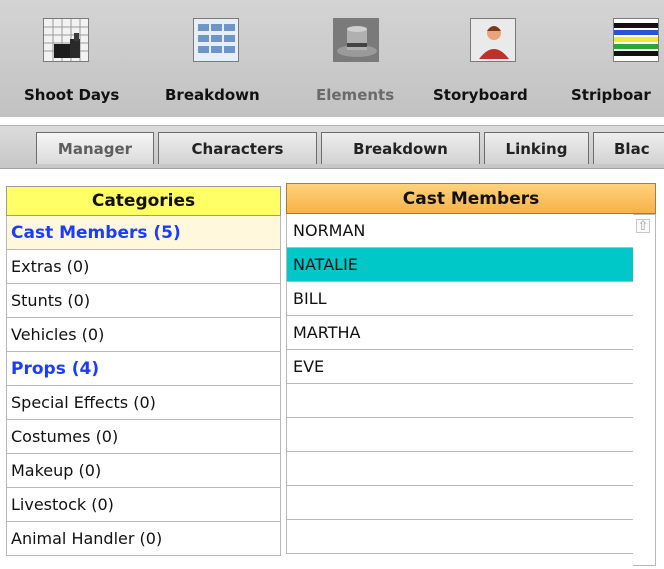  I want to click on category-livestock: Livestock (0), so click(143, 505).